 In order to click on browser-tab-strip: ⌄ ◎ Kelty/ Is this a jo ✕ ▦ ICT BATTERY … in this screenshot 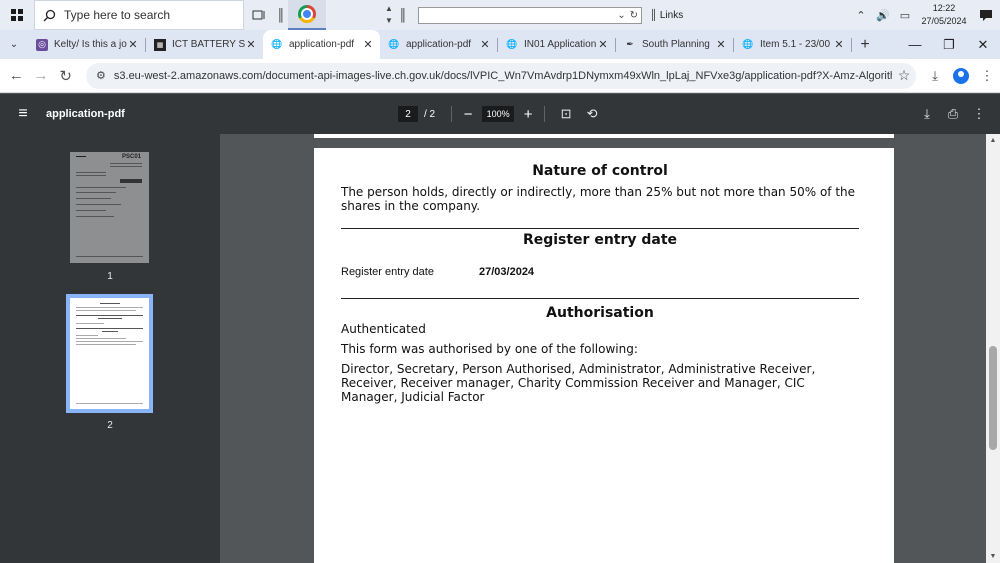, I will do `click(500, 44)`.